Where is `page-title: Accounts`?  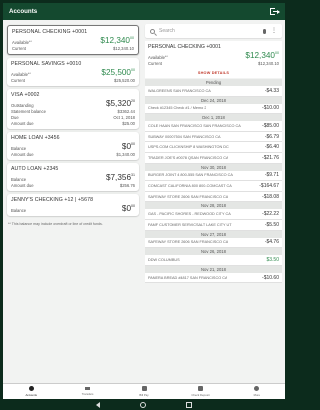 page-title: Accounts is located at coordinates (23, 11).